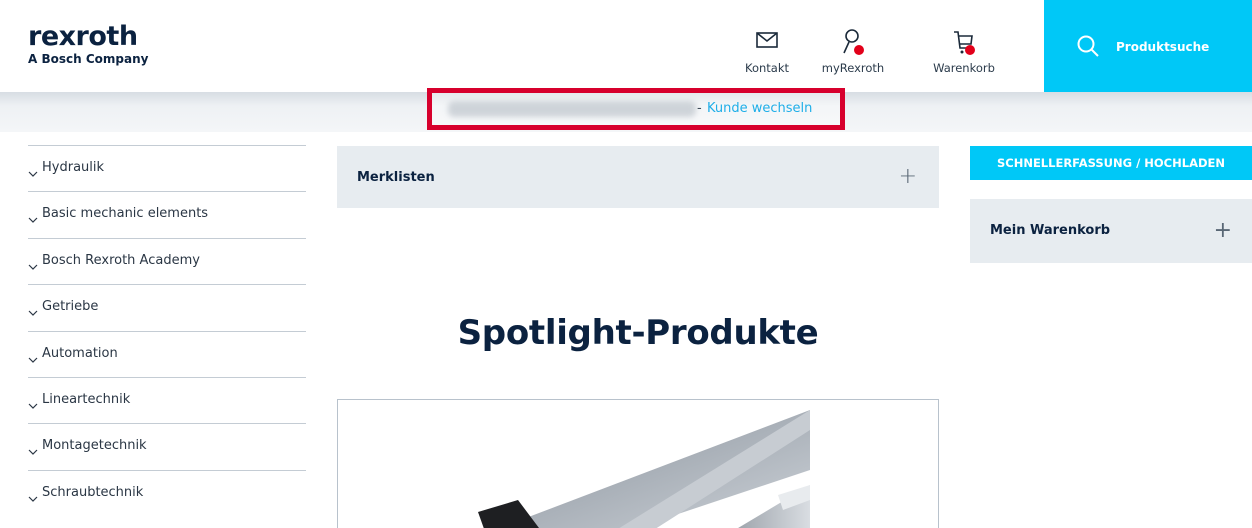 The width and height of the screenshot is (1252, 528). I want to click on search-icon, so click(1088, 48).